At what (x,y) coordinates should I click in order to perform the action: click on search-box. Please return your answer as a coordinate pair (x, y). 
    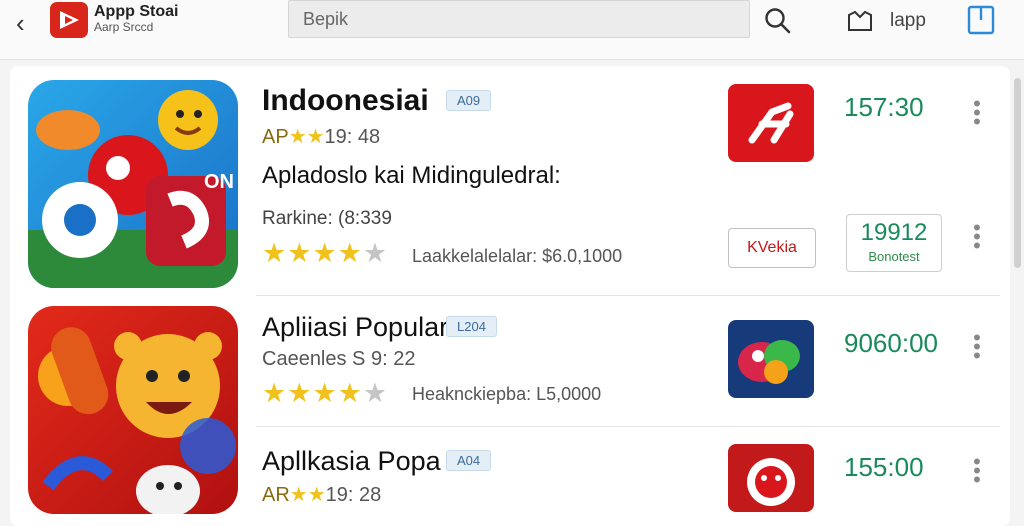
    Looking at the image, I should click on (519, 19).